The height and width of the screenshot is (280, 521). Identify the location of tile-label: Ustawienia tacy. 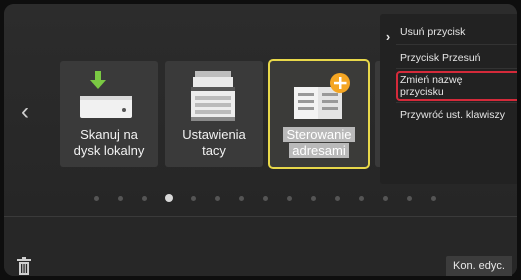
(214, 142).